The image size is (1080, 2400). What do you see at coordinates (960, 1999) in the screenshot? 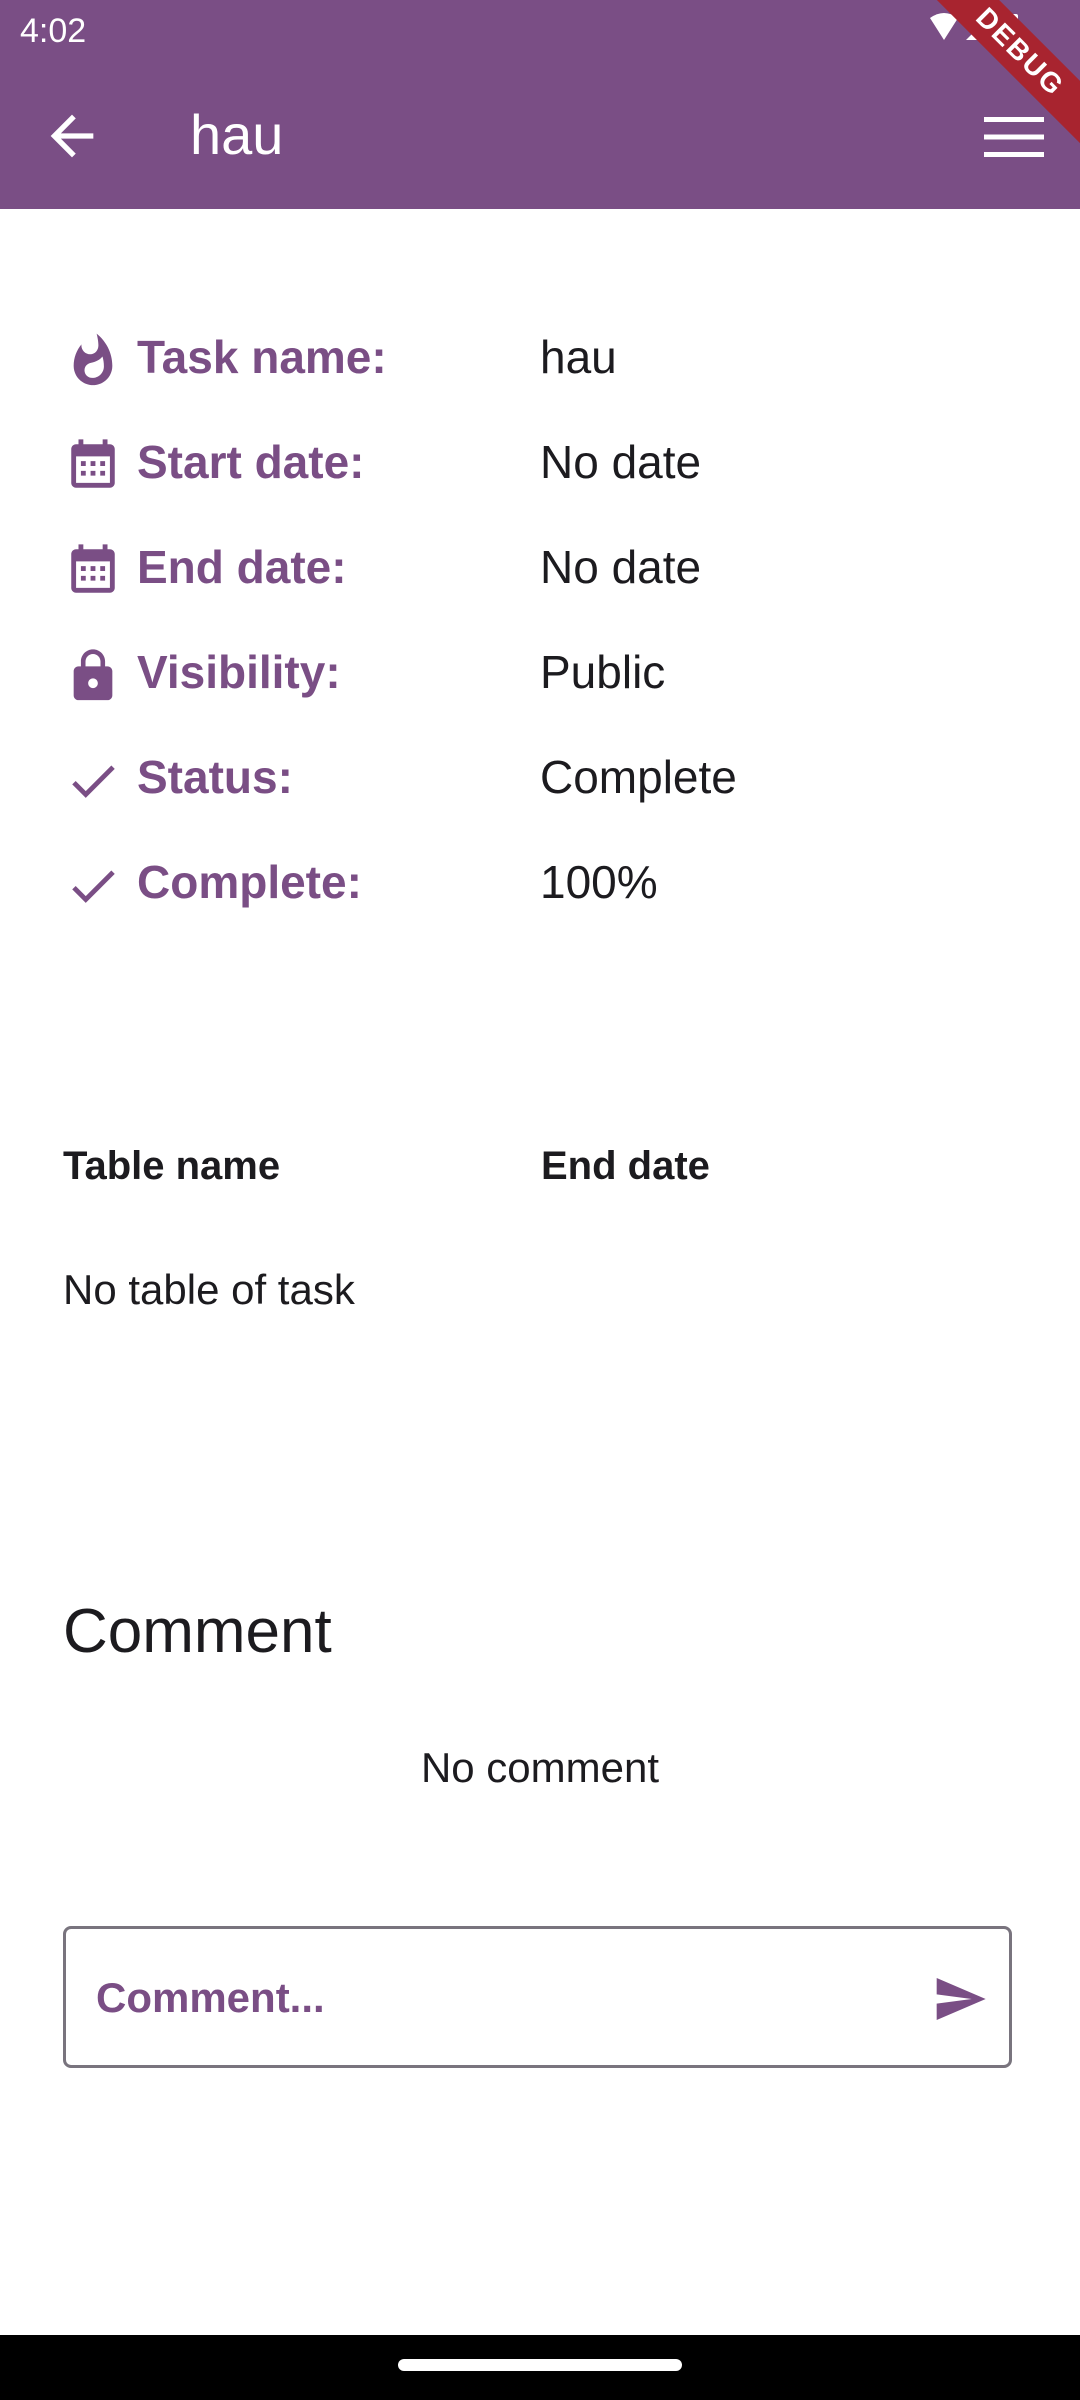
I see `send-icon` at bounding box center [960, 1999].